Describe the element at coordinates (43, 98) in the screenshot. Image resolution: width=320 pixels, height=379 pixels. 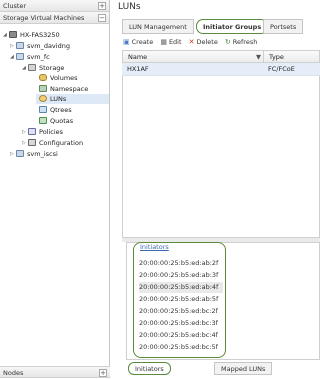
I see `lun-icon` at that location.